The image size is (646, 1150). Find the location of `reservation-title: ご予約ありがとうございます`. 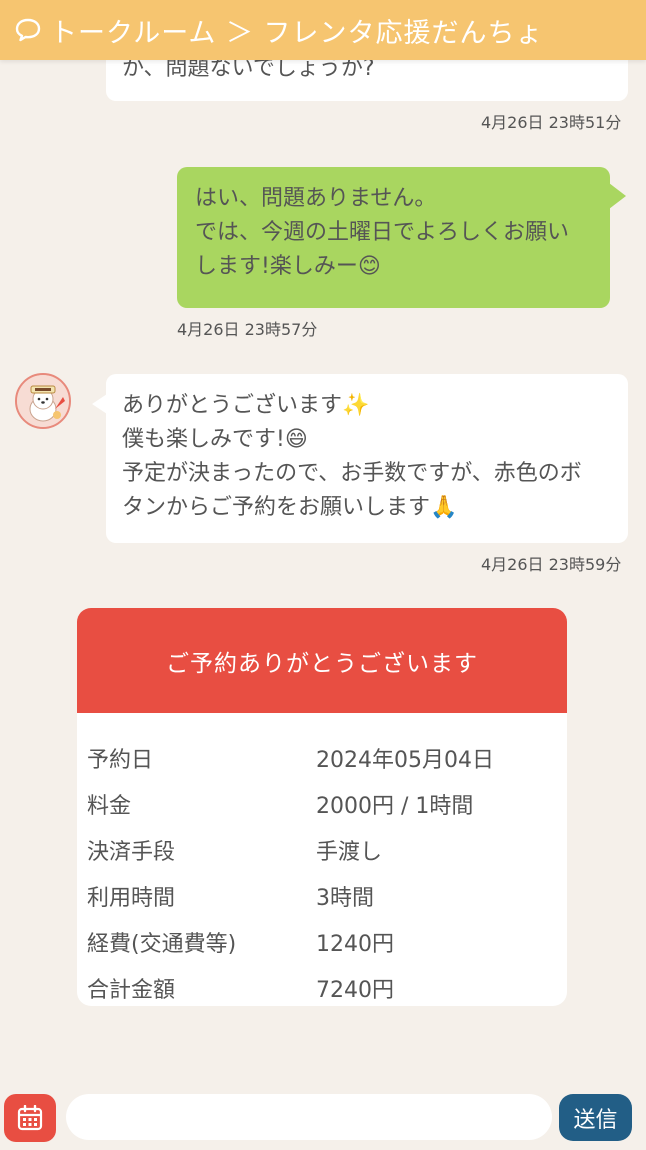

reservation-title: ご予約ありがとうございます is located at coordinates (322, 663).